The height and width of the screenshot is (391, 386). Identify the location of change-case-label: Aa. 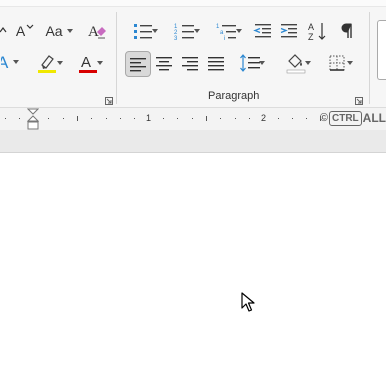
(54, 31).